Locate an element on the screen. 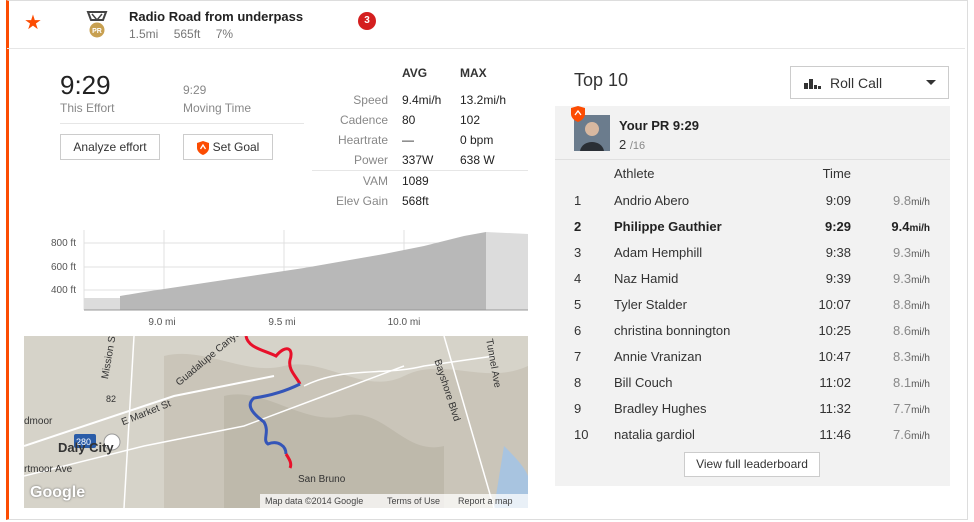 Image resolution: width=974 pixels, height=522 pixels. leaderboard-title: Top 10 is located at coordinates (601, 80).